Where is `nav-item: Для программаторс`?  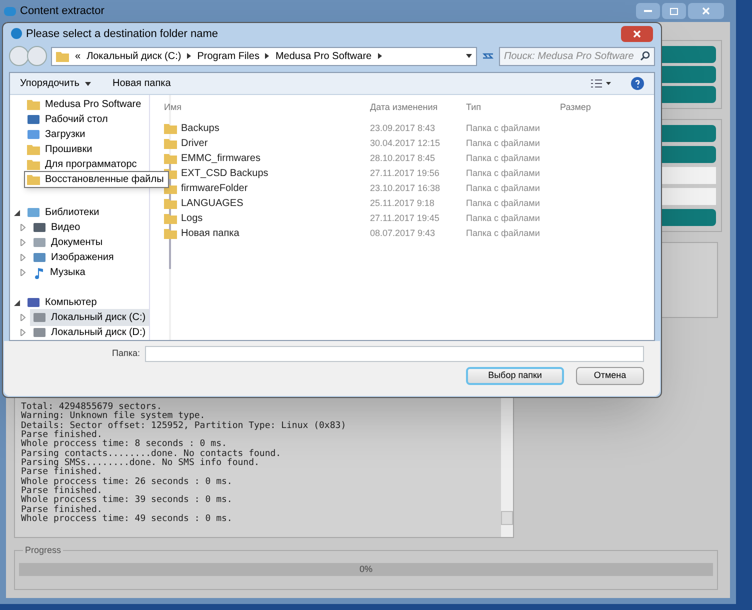 nav-item: Для программаторс is located at coordinates (82, 165).